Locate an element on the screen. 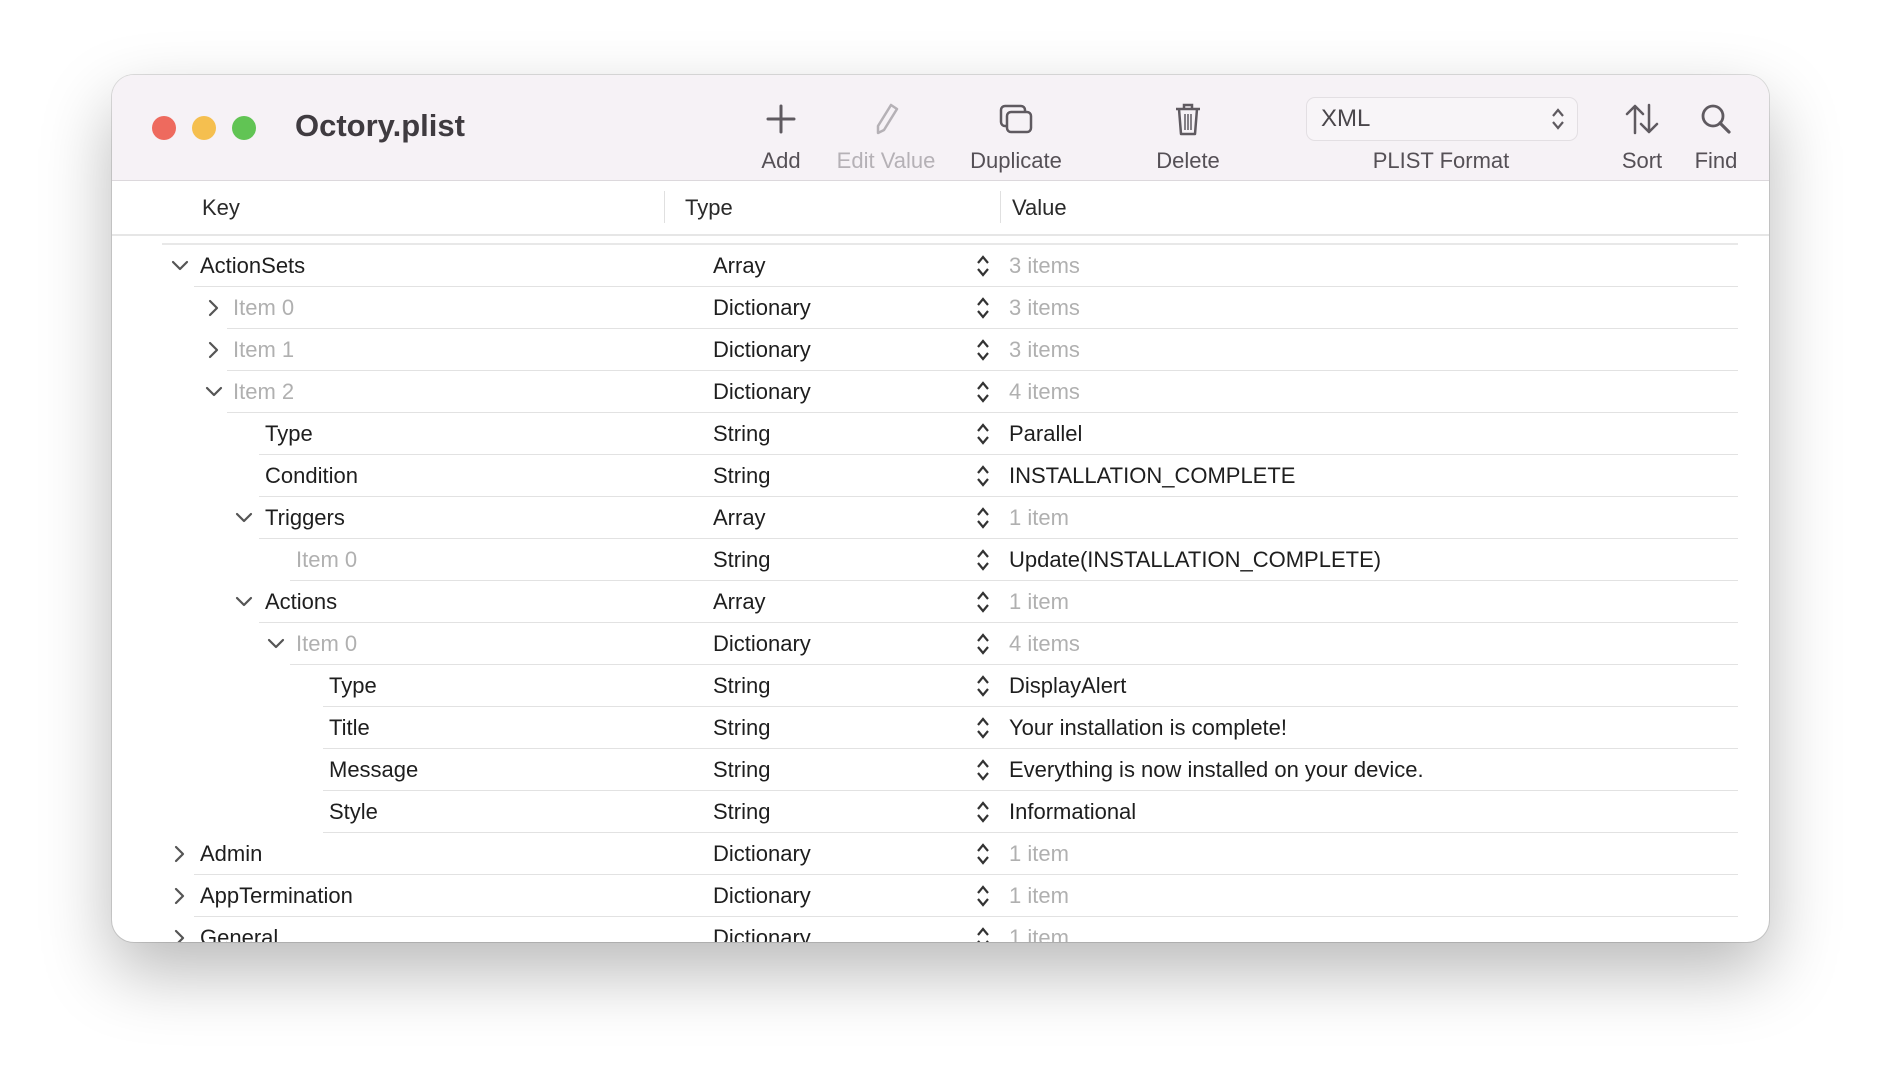  outline-row: Item 2 Dictionary 4 items is located at coordinates (940, 392).